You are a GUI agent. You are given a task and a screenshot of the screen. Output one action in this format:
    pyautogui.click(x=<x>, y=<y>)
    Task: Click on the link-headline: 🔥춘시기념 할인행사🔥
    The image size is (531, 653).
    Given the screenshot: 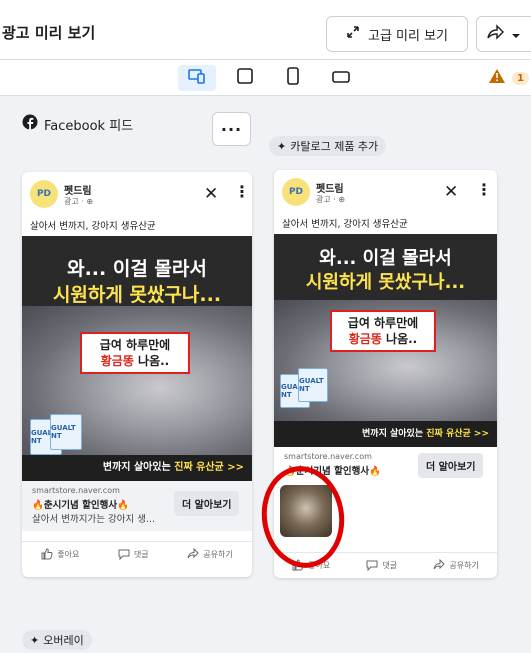 What is the action you would take?
    pyautogui.click(x=80, y=505)
    